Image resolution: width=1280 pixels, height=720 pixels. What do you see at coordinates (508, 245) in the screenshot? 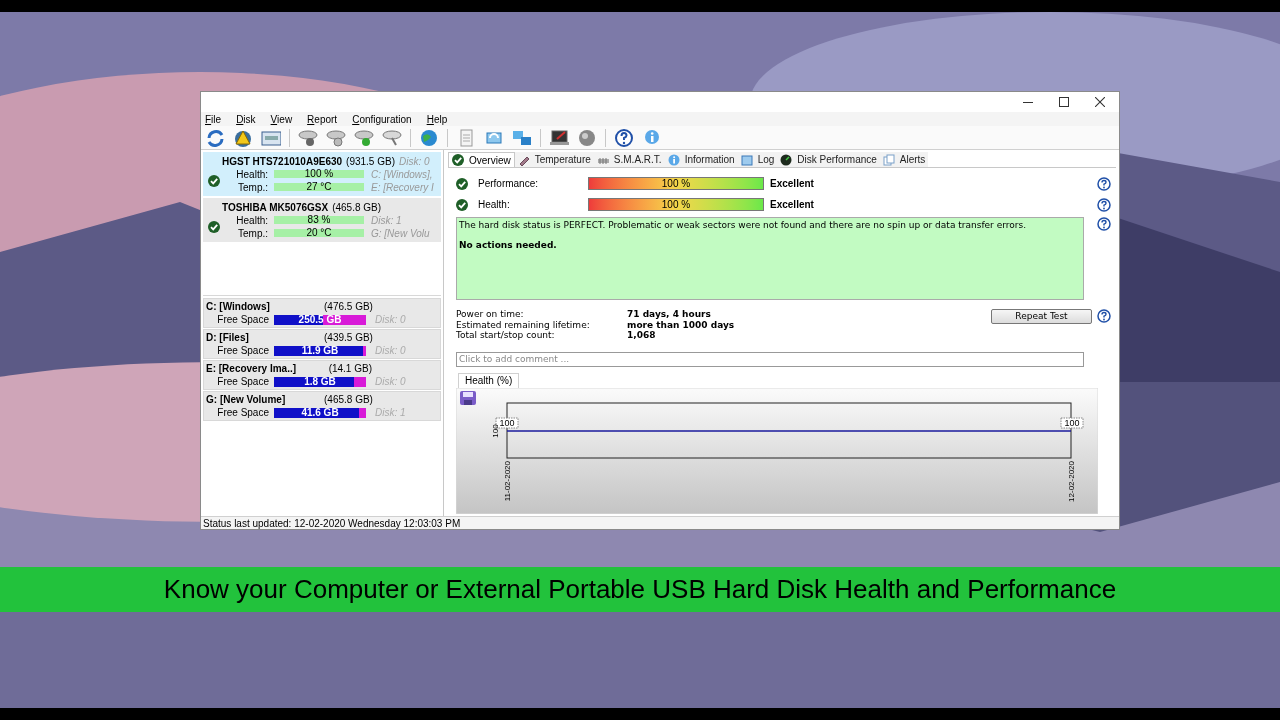
I see `status-action: No actions needed.` at bounding box center [508, 245].